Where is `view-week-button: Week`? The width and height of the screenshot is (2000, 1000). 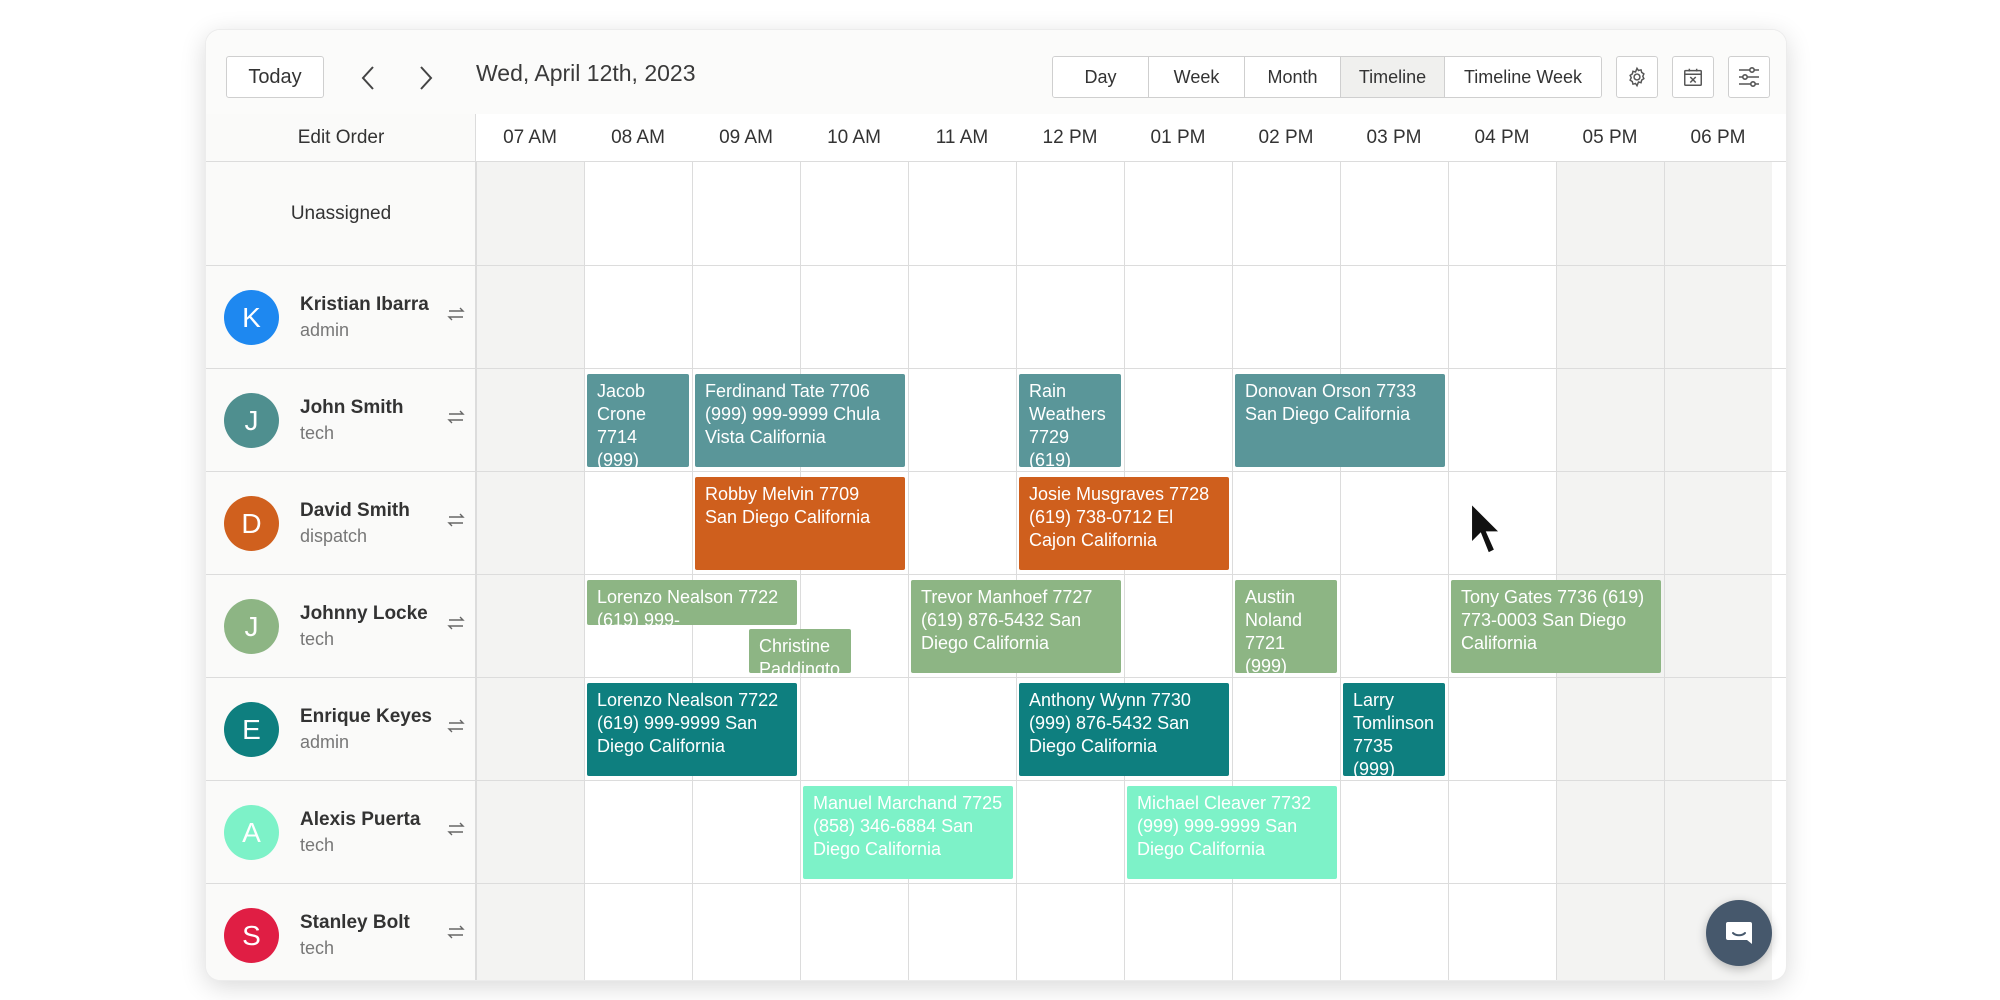
view-week-button: Week is located at coordinates (1197, 77).